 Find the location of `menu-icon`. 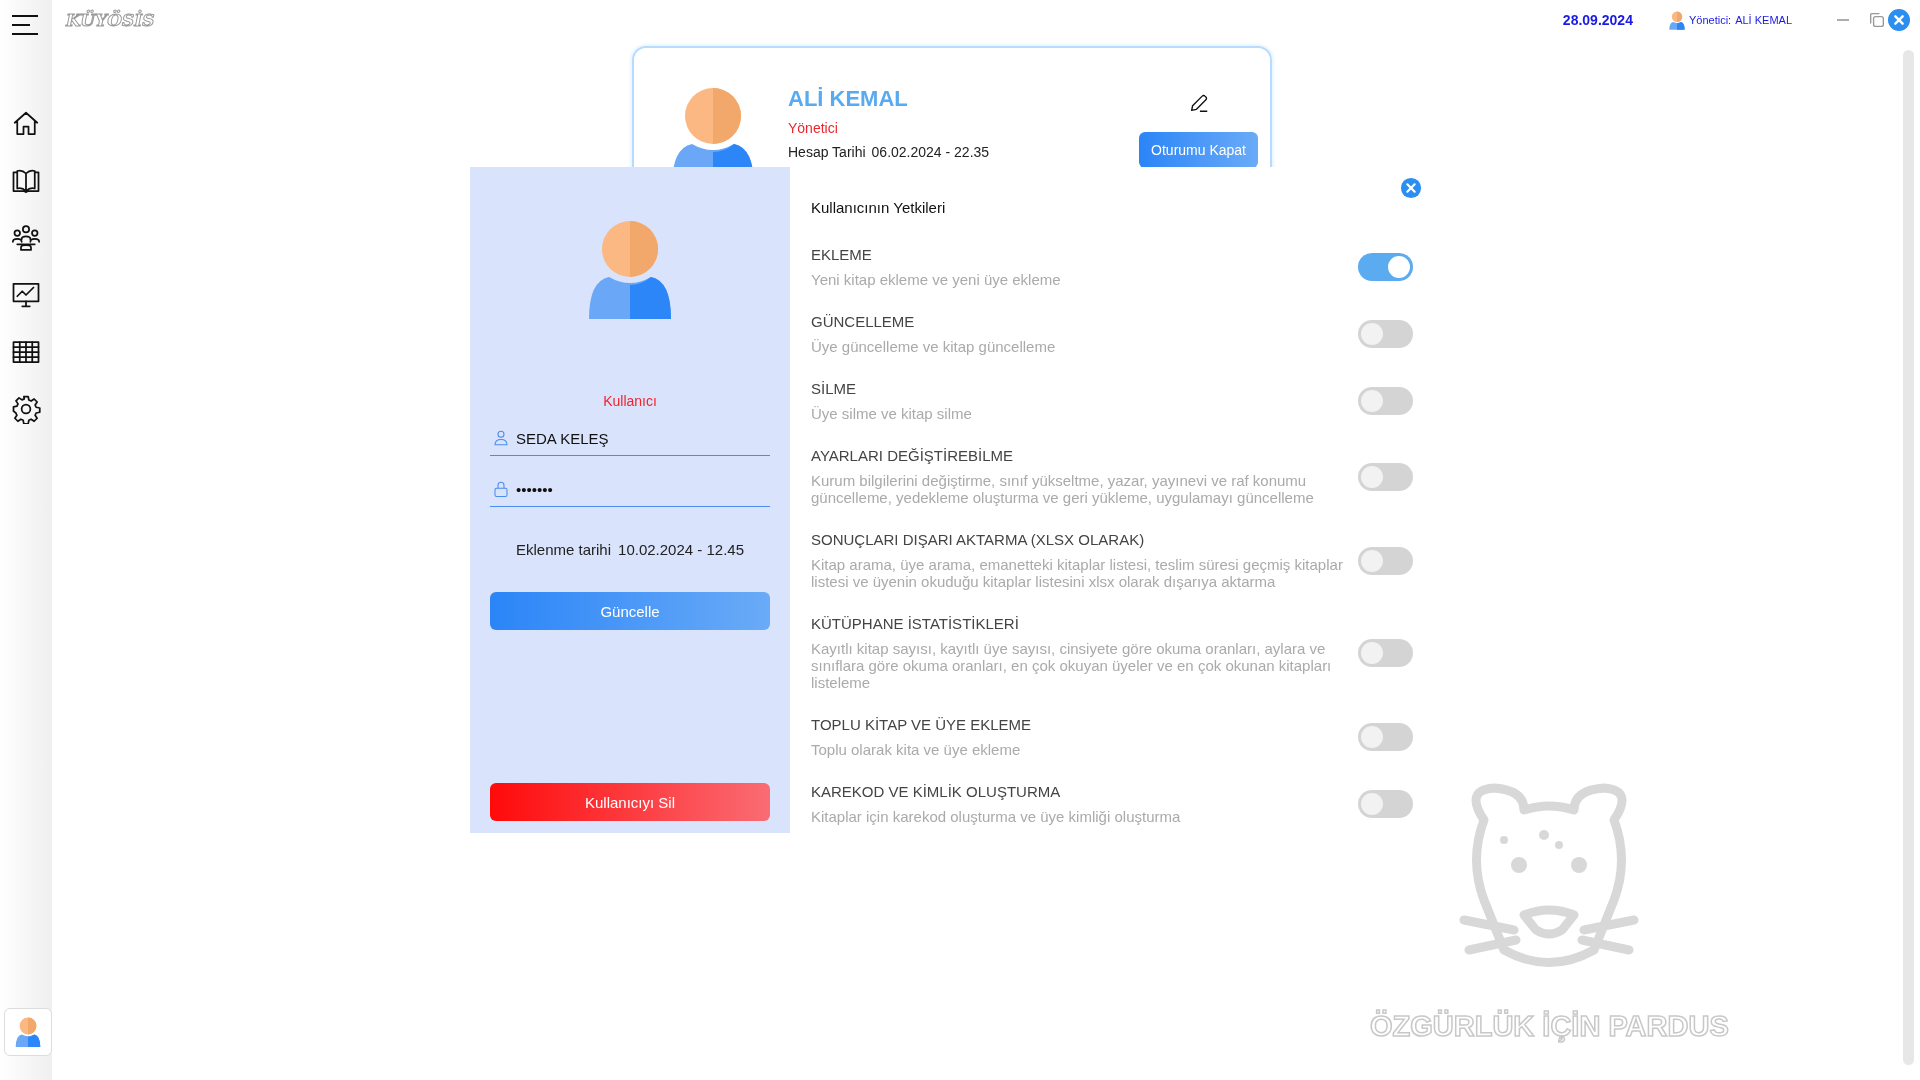

menu-icon is located at coordinates (26, 25).